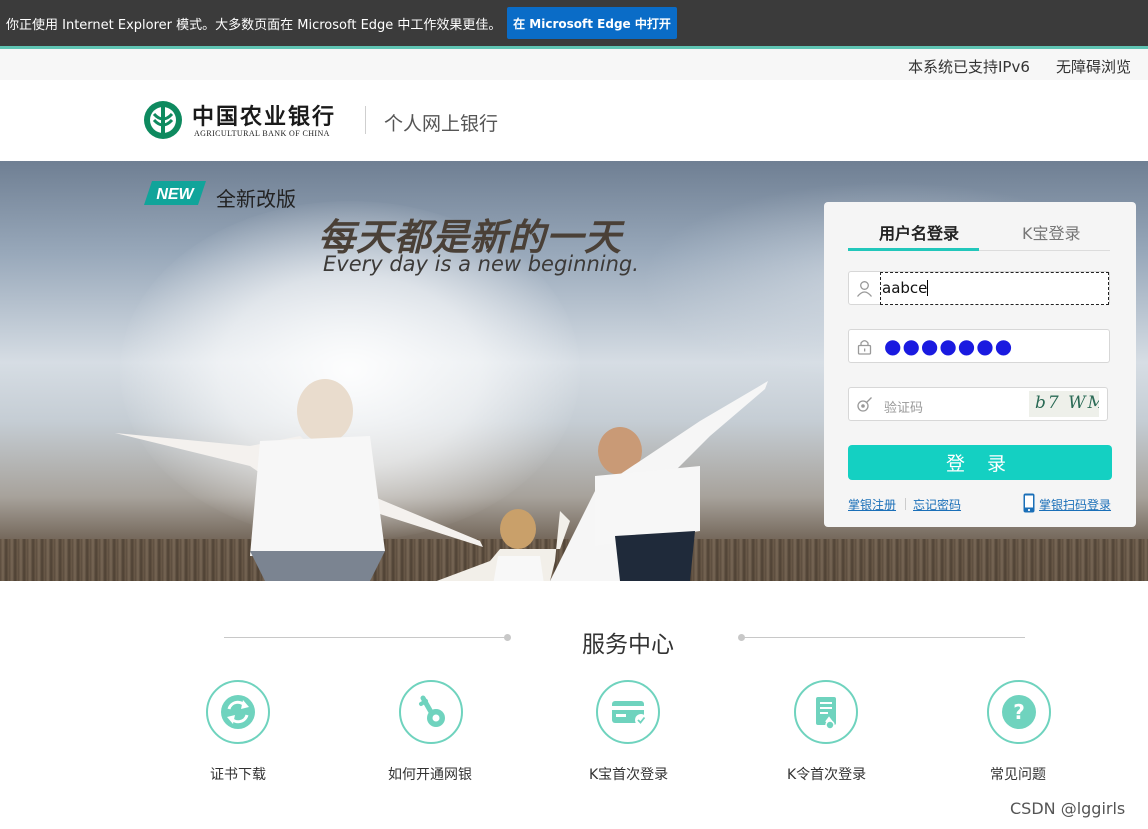 This screenshot has width=1148, height=829. I want to click on card-icon, so click(629, 713).